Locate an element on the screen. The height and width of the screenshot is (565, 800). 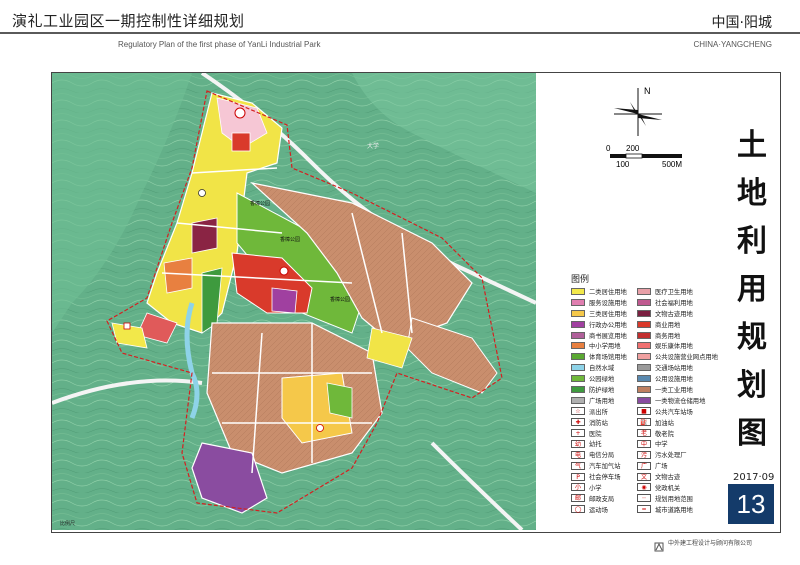
sheet-title-char: 划 is located at coordinates (752, 385).